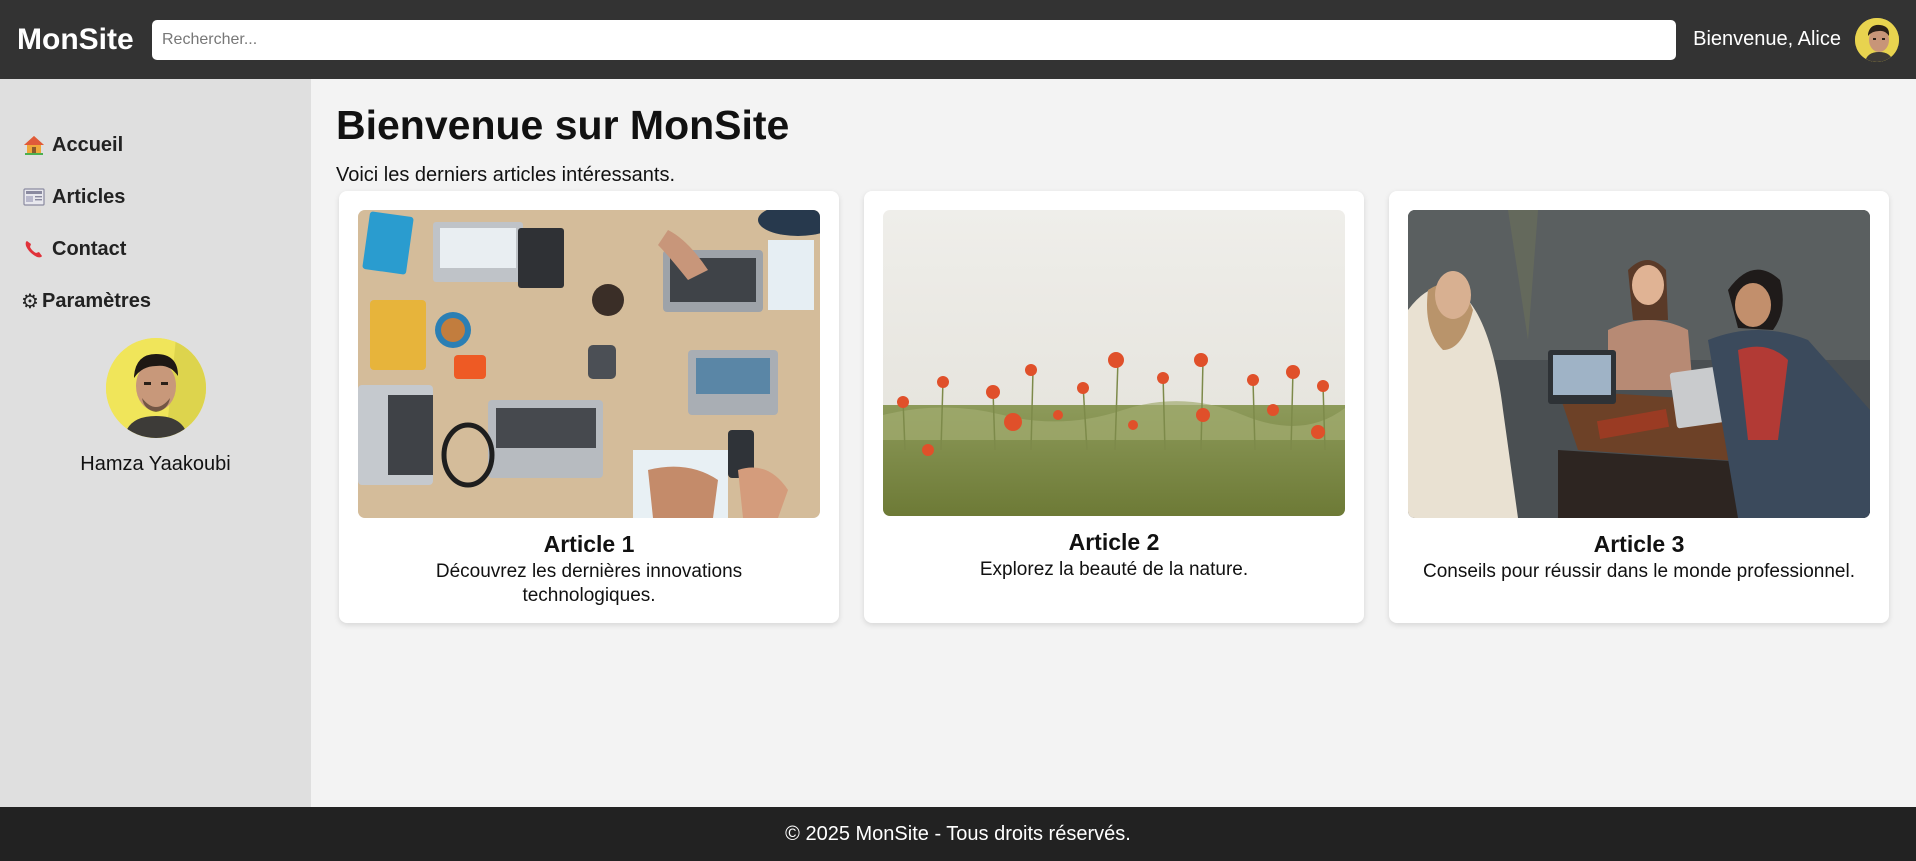  I want to click on sidebar-item-contact: Contact, so click(166, 249).